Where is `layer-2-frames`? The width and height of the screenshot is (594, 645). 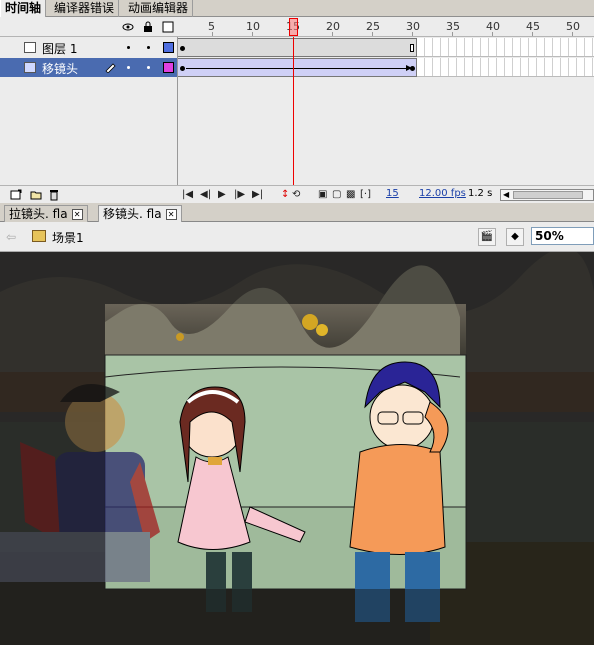 layer-2-frames is located at coordinates (386, 67).